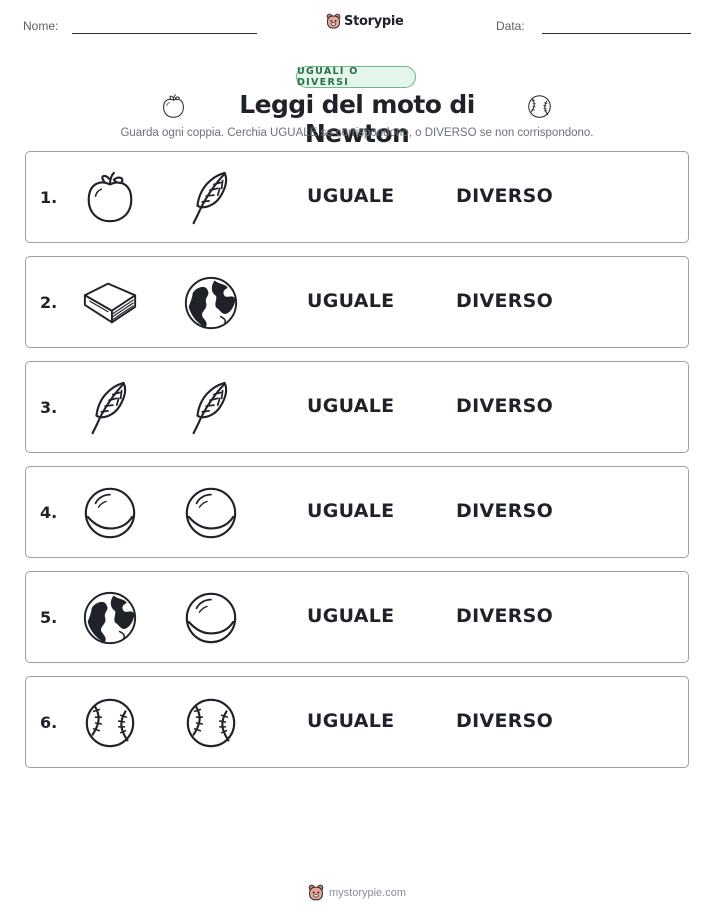  I want to click on title-apple-icon, so click(173, 108).